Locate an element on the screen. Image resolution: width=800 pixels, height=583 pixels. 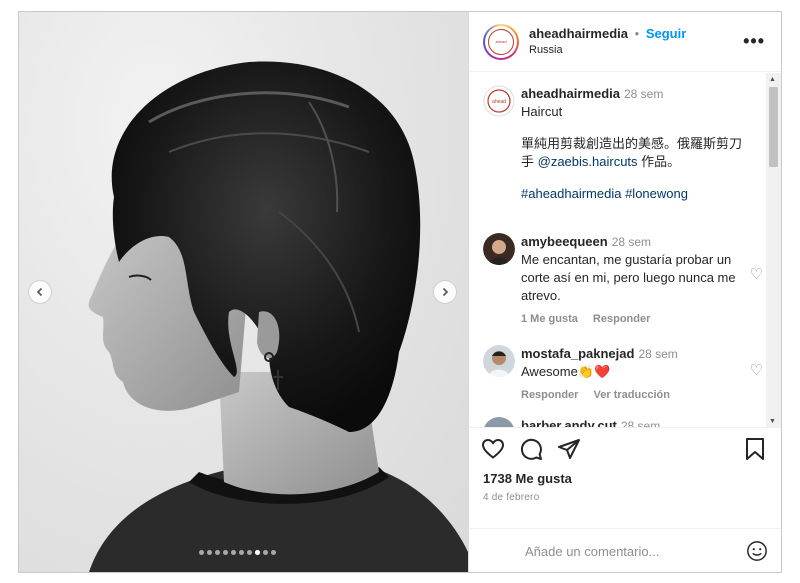
post-footer: 1738 Me gusta 4 de febrero is located at coordinates (625, 494).